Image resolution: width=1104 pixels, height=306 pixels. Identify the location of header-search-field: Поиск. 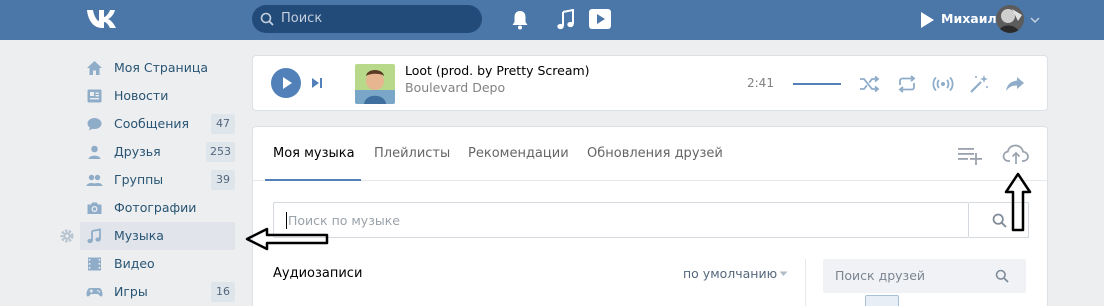
(367, 19).